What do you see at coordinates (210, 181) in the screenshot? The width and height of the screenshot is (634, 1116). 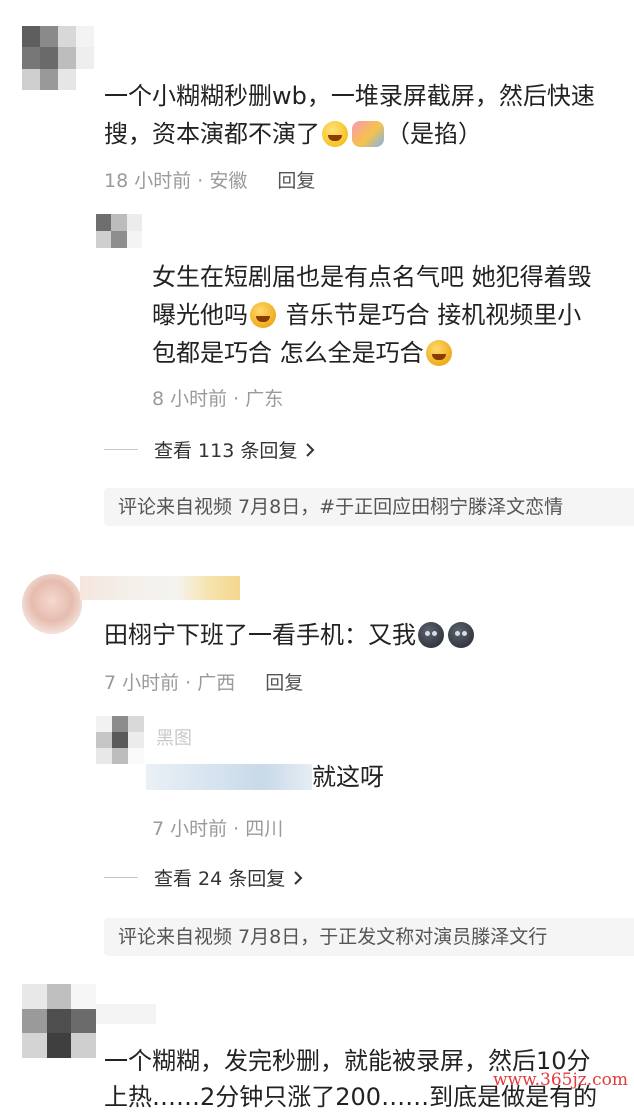 I see `comment-meta: 18 小时前 · 安徽 回复` at bounding box center [210, 181].